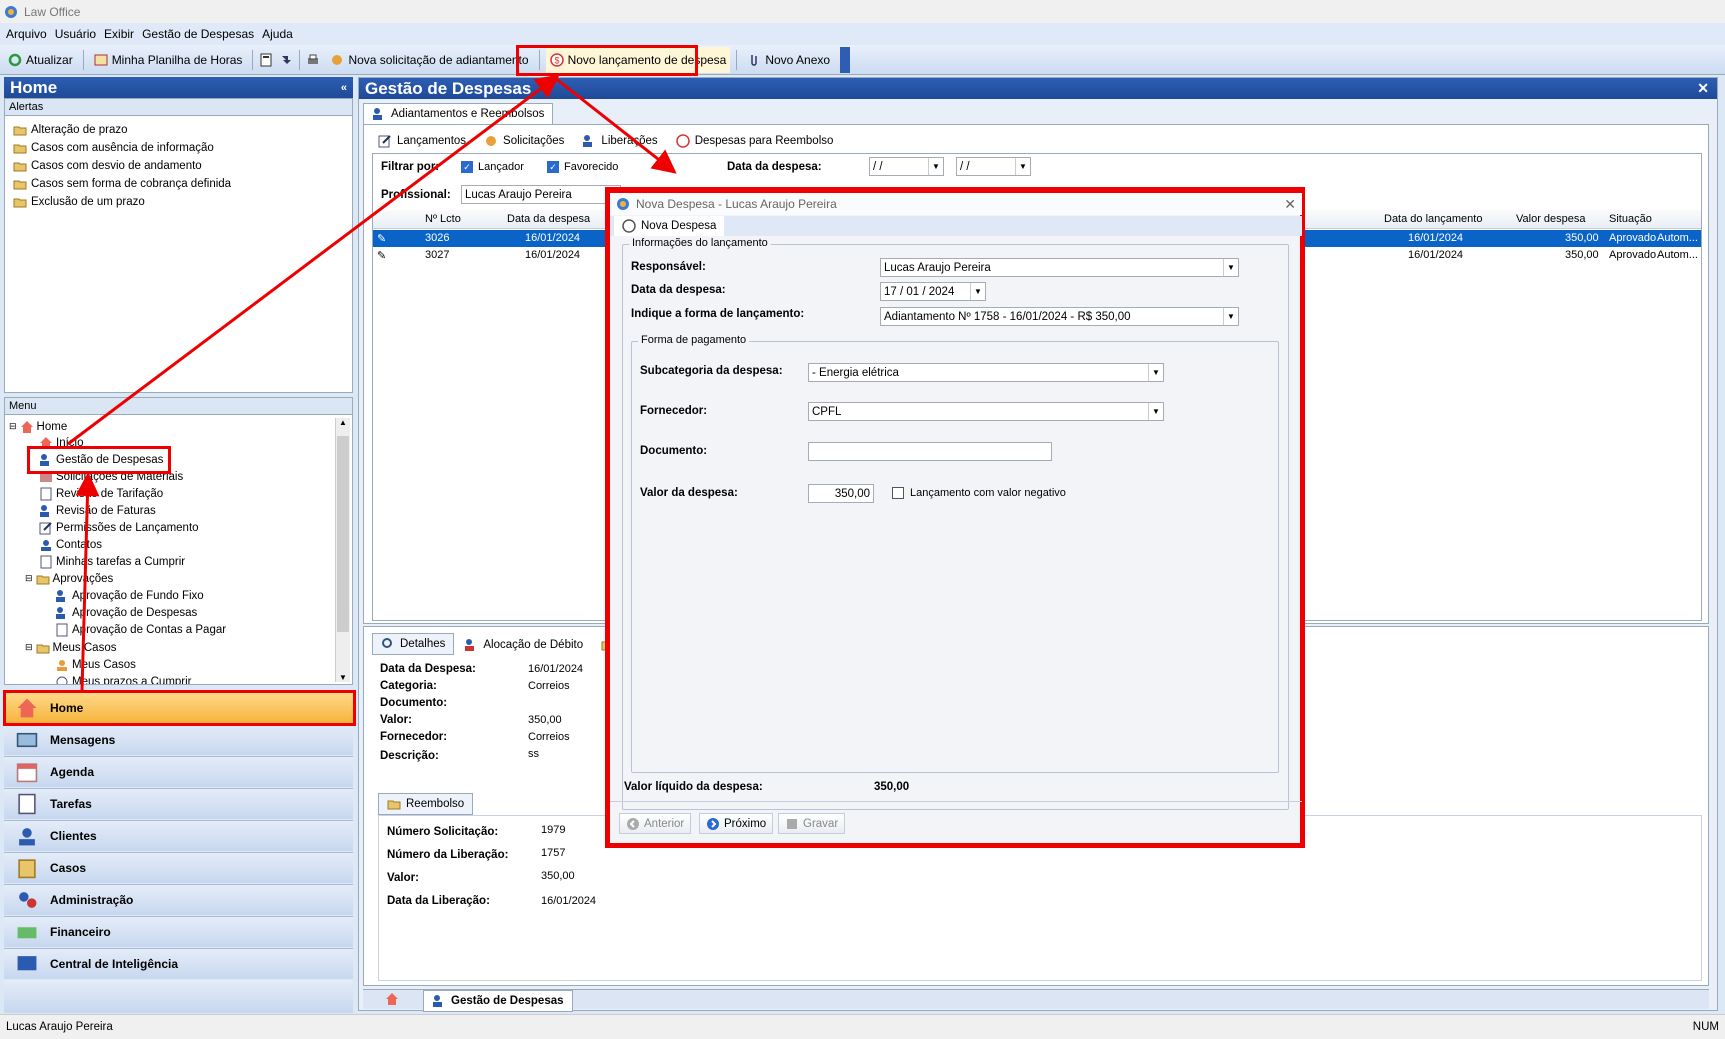 The height and width of the screenshot is (1039, 1725). What do you see at coordinates (101, 493) in the screenshot?
I see `tree-item-revisao-tarifacao: Revisão de Tarifação` at bounding box center [101, 493].